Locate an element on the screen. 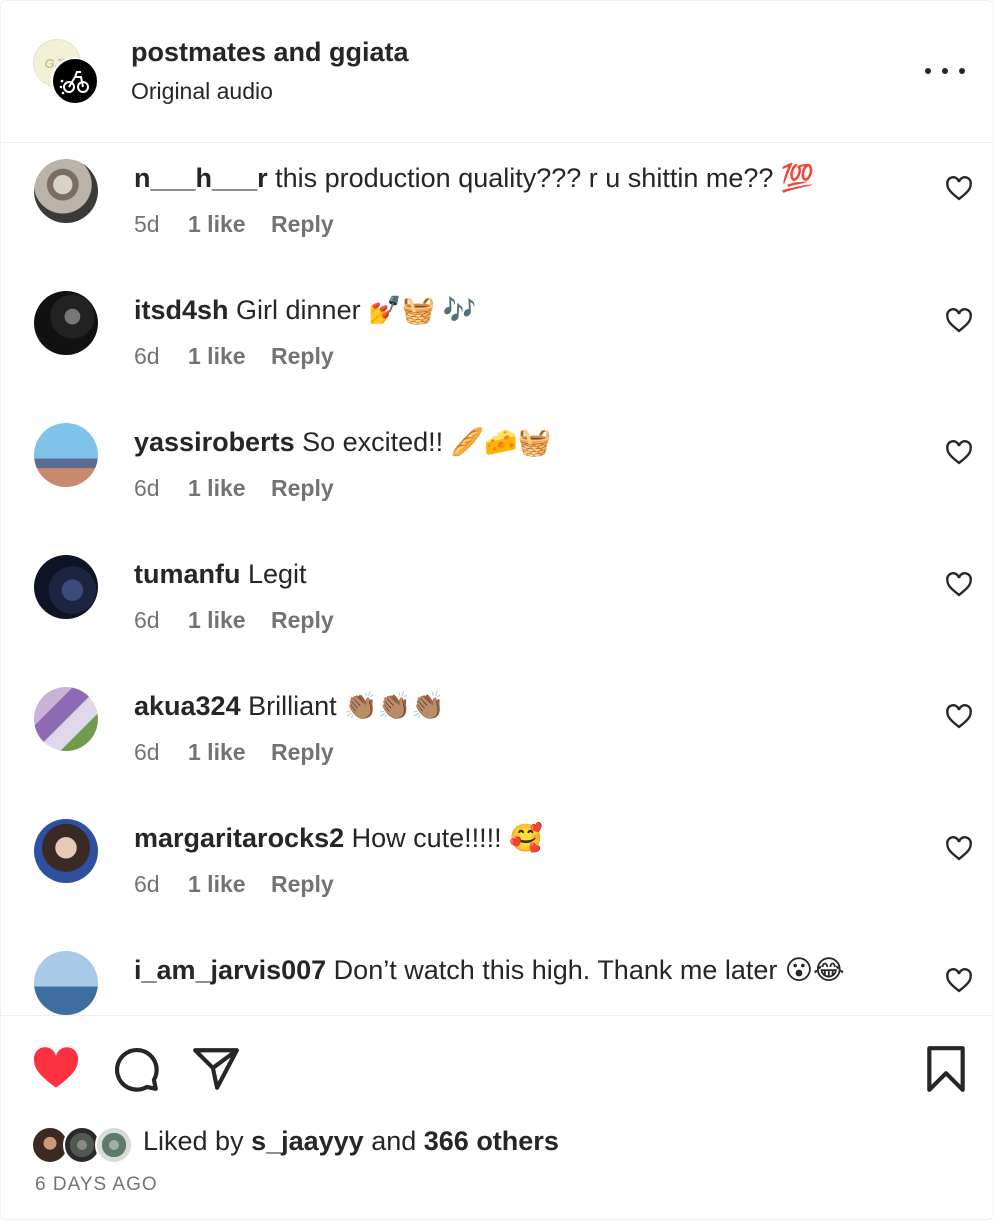 The width and height of the screenshot is (994, 1221). comment-meta: 5d 1 like Reply is located at coordinates (234, 224).